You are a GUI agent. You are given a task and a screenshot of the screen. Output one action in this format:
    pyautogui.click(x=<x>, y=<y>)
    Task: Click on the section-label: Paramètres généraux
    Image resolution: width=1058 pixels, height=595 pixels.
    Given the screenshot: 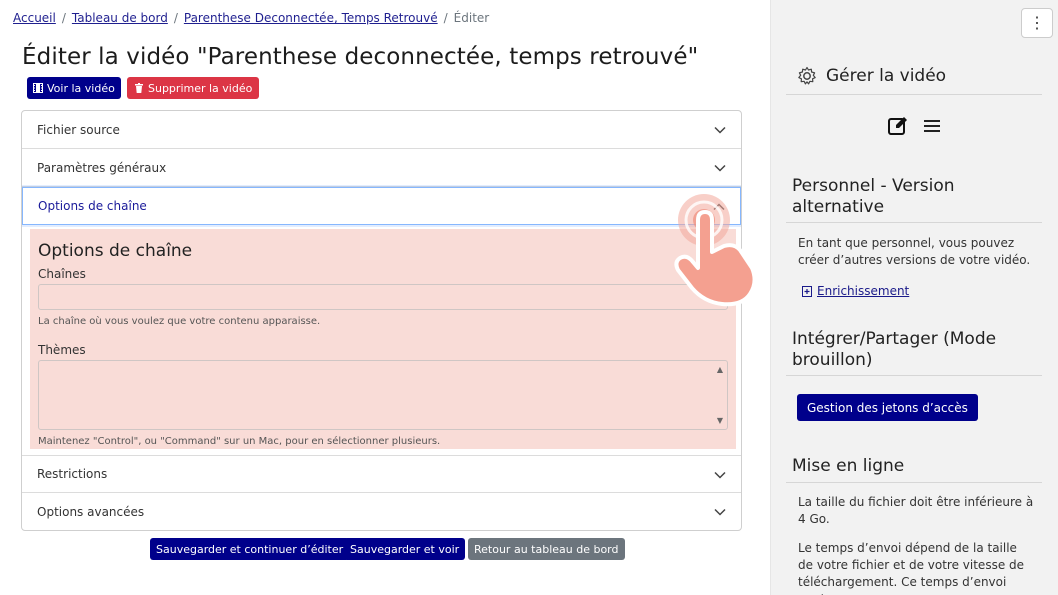 What is the action you would take?
    pyautogui.click(x=102, y=167)
    